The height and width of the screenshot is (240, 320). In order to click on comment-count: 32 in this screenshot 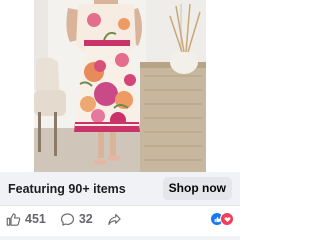, I will do `click(85, 219)`.